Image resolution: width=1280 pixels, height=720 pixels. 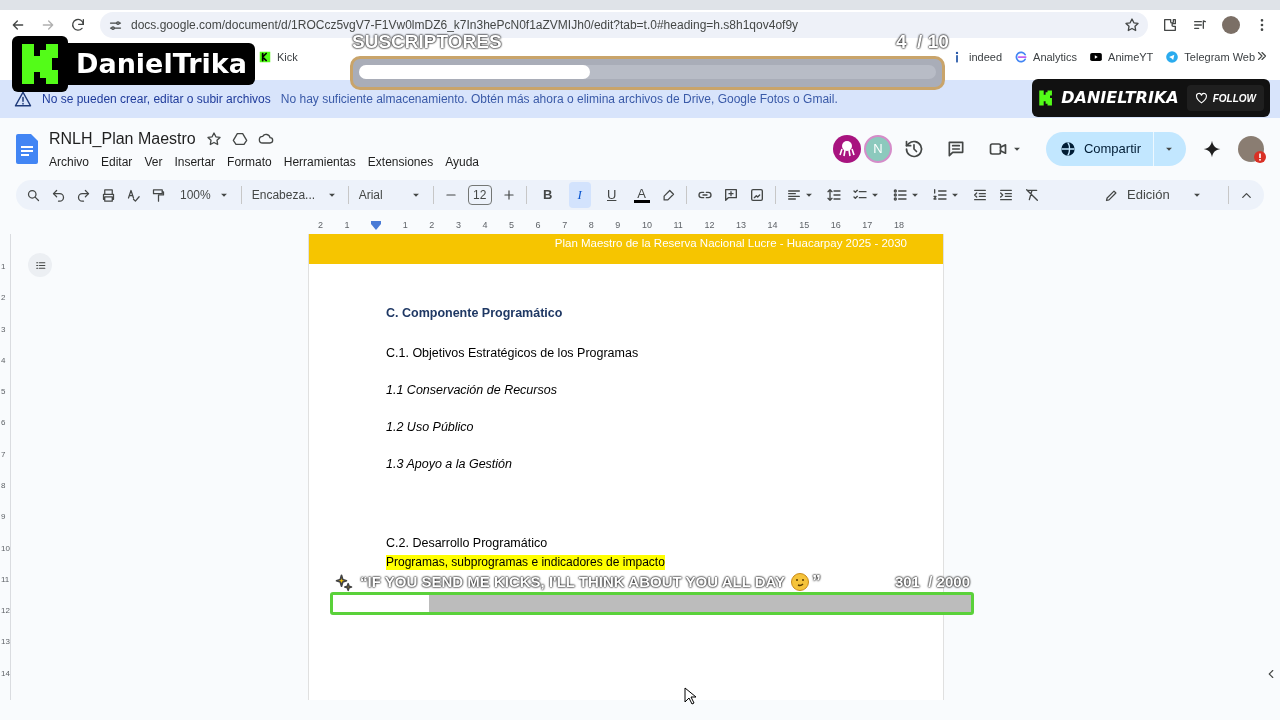 I want to click on list-item-text: 1.2 Uso Público, so click(x=430, y=427).